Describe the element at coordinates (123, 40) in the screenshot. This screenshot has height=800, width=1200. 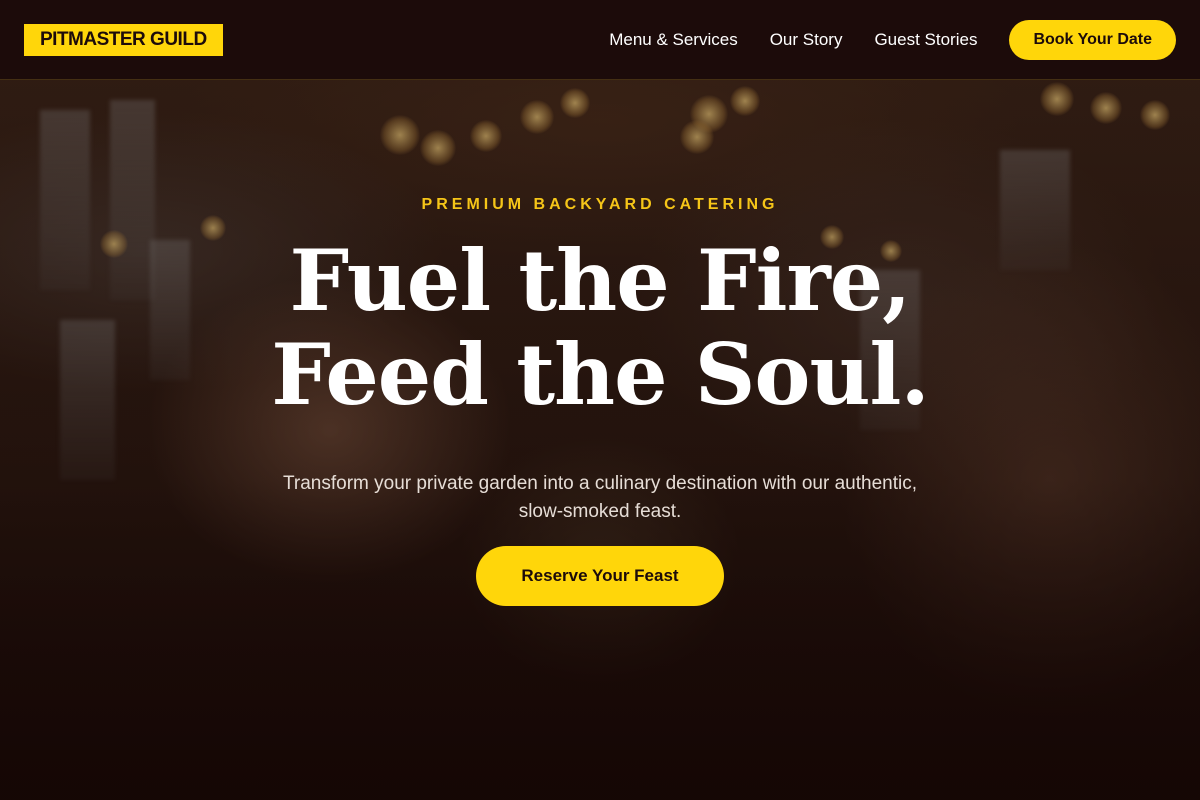
I see `site-logo: PITMASTER GUILD` at that location.